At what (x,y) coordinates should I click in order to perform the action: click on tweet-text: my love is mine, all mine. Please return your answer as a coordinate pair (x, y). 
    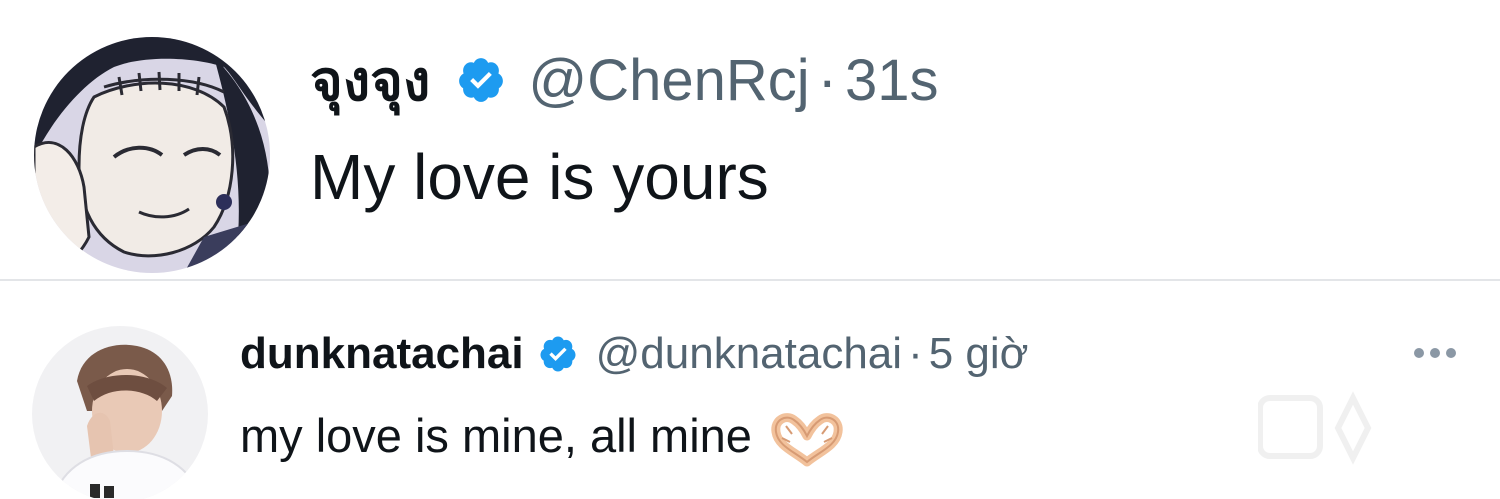
    Looking at the image, I should click on (542, 438).